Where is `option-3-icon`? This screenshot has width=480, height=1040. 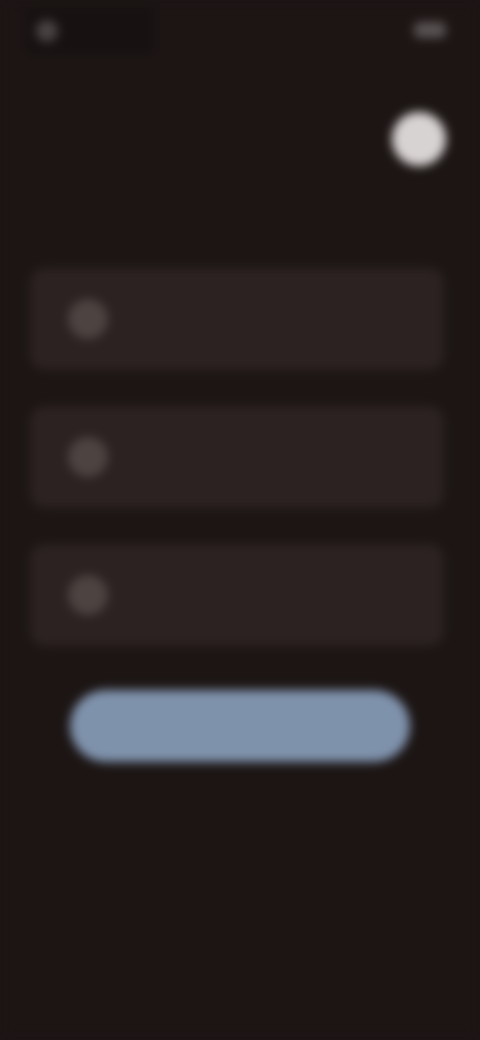 option-3-icon is located at coordinates (88, 595).